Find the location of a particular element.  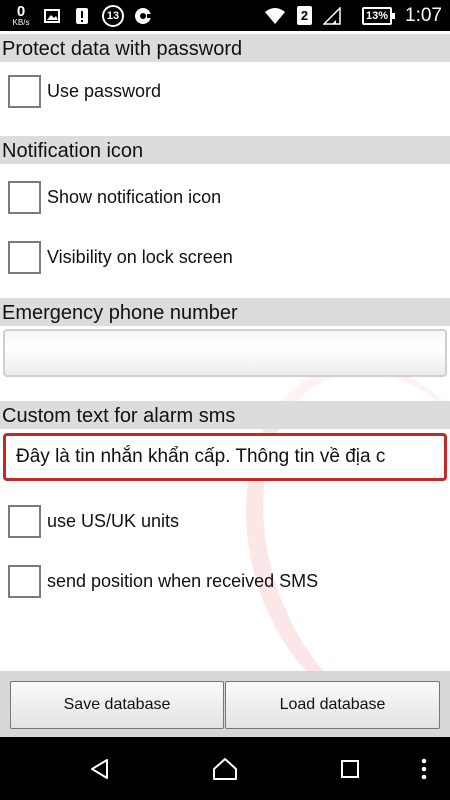

database-button-bar: Save database Load database is located at coordinates (225, 704).